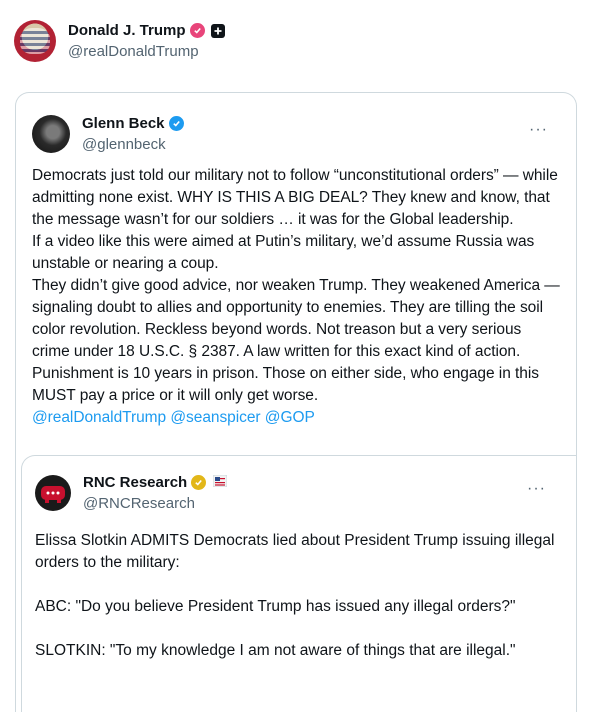  I want to click on verified-org-badge-icon, so click(199, 482).